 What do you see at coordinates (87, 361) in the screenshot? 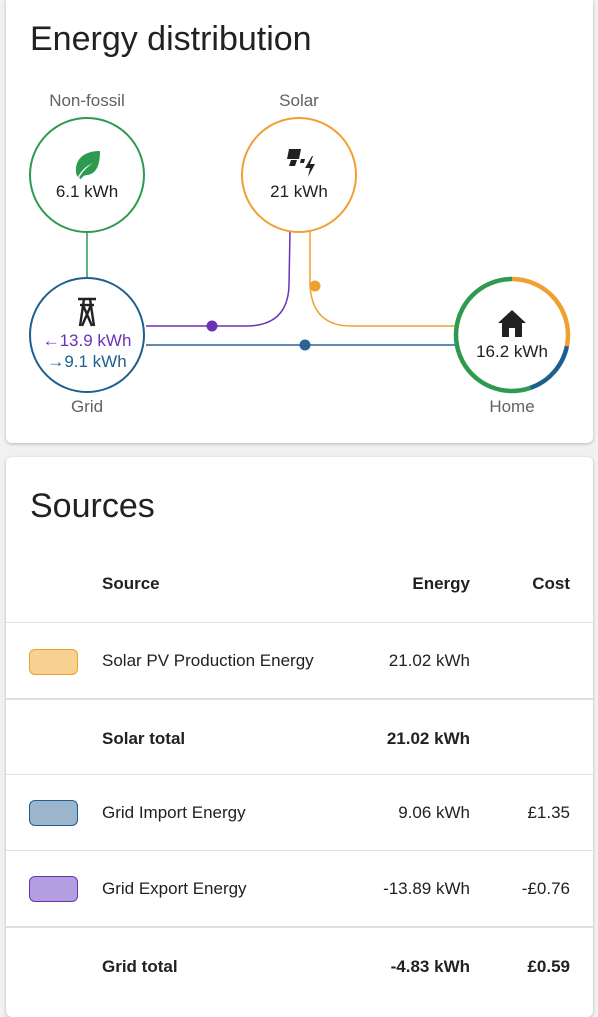
I see `grid-consumption-value: →9.1 kWh` at bounding box center [87, 361].